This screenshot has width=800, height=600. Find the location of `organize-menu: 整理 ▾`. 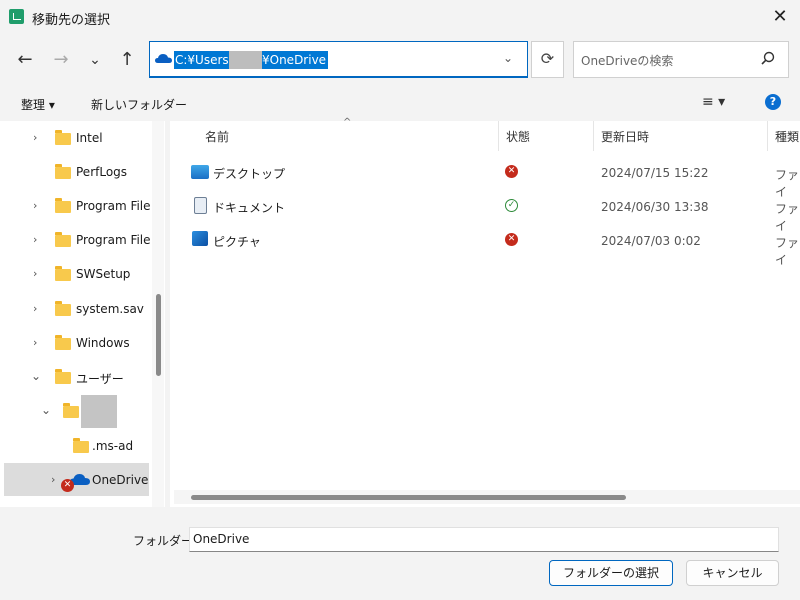

organize-menu: 整理 ▾ is located at coordinates (38, 104).